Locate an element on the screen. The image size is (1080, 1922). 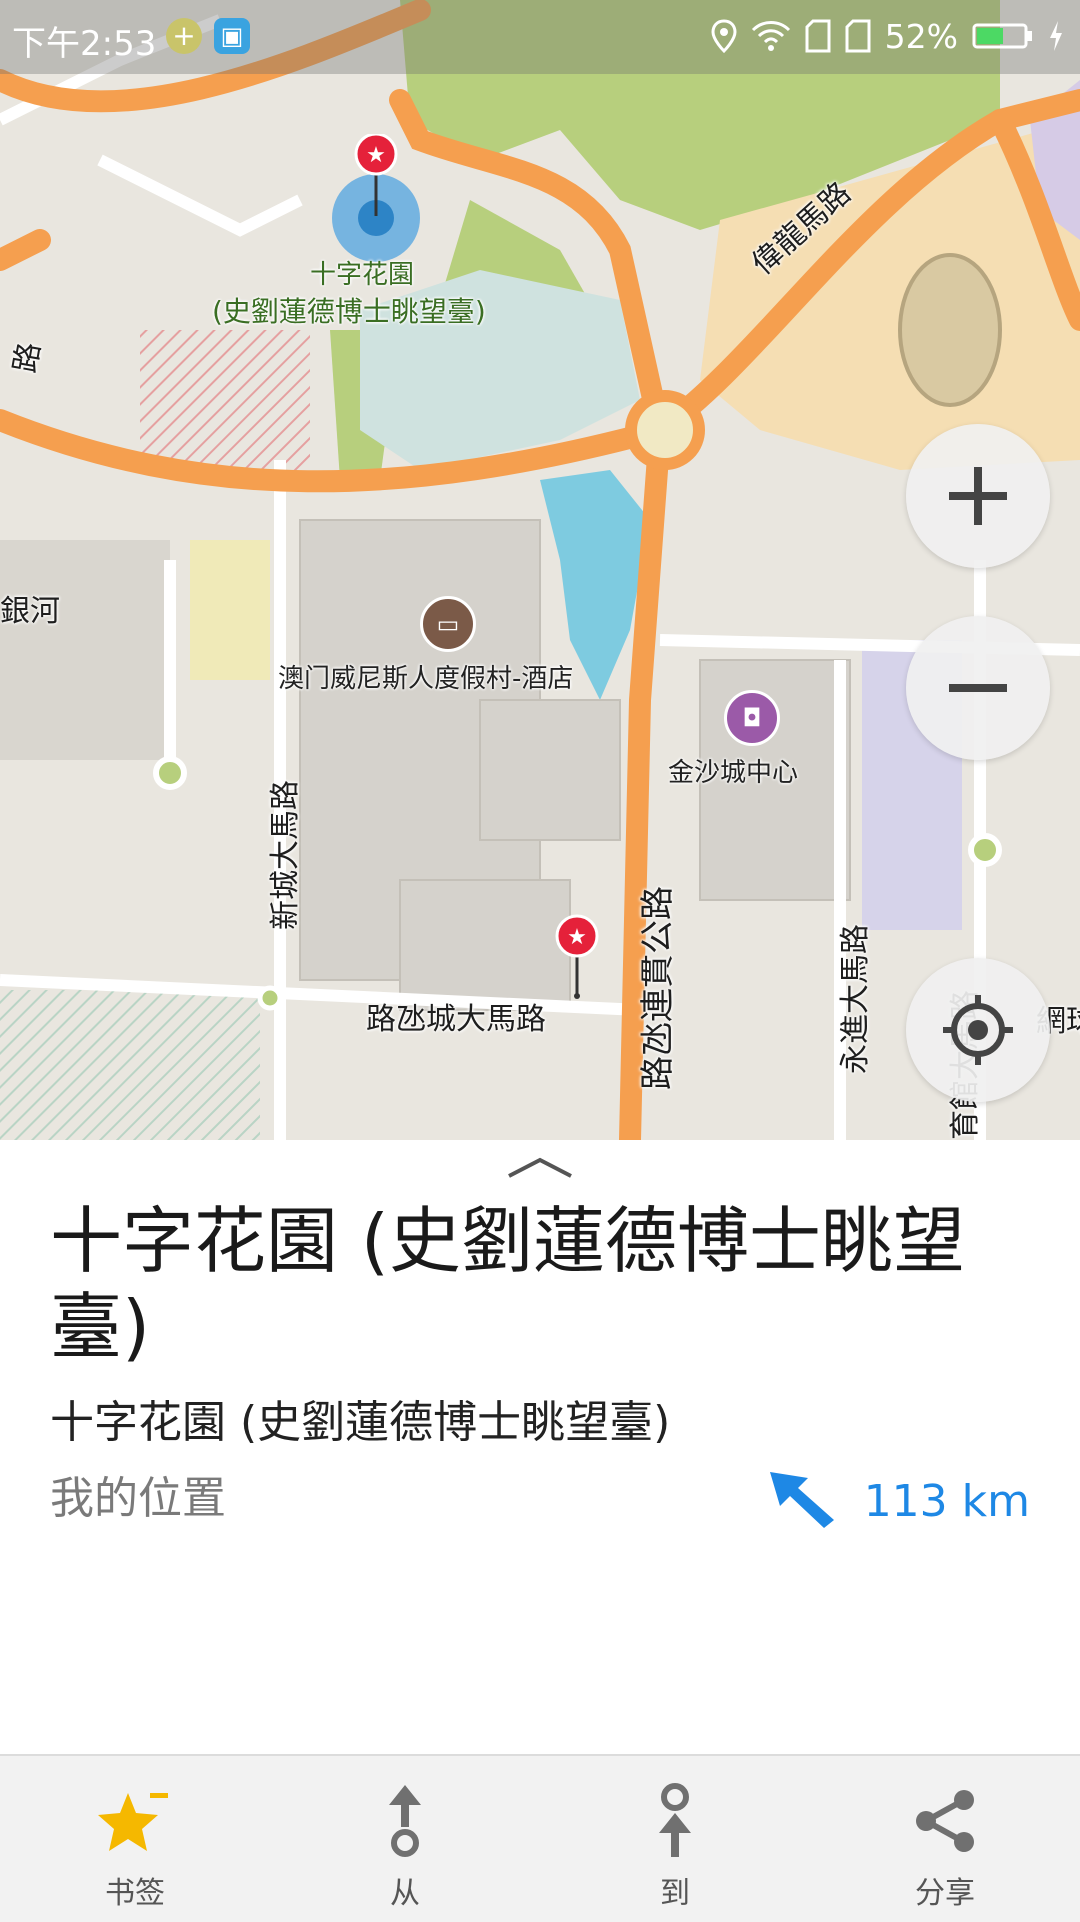
direction-arrow-icon is located at coordinates (802, 1500).